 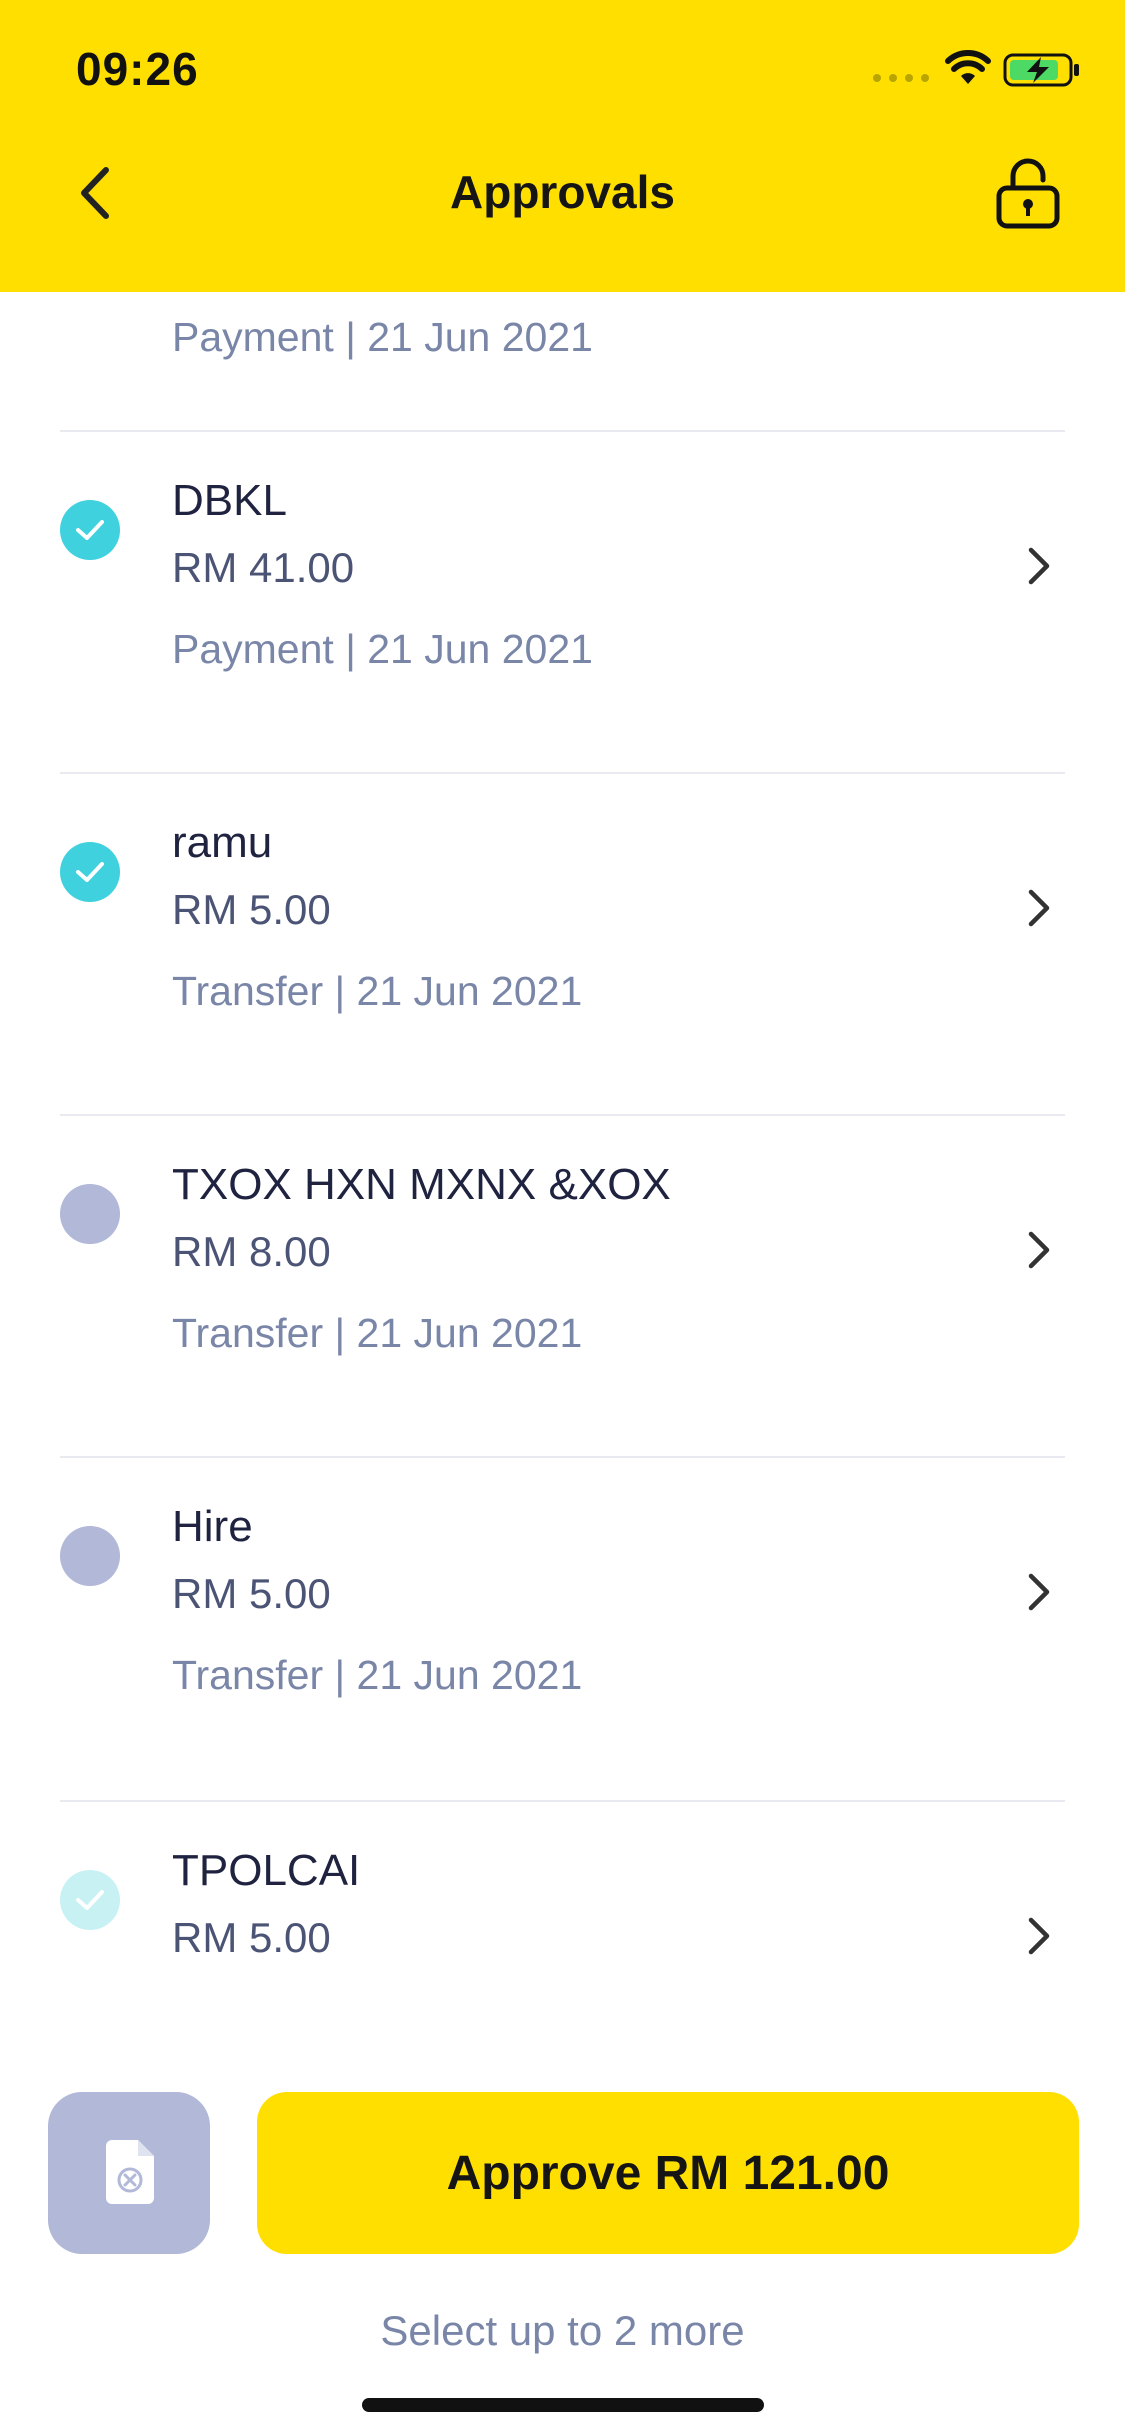 I want to click on document-cancel-icon, so click(x=130, y=2172).